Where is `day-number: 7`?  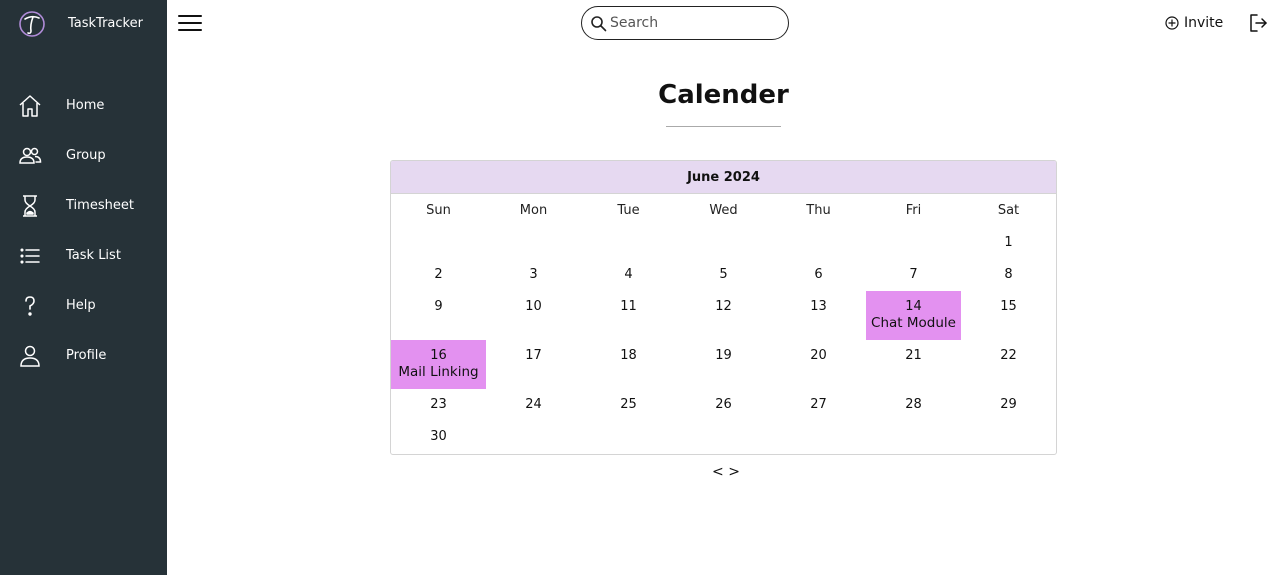 day-number: 7 is located at coordinates (913, 274).